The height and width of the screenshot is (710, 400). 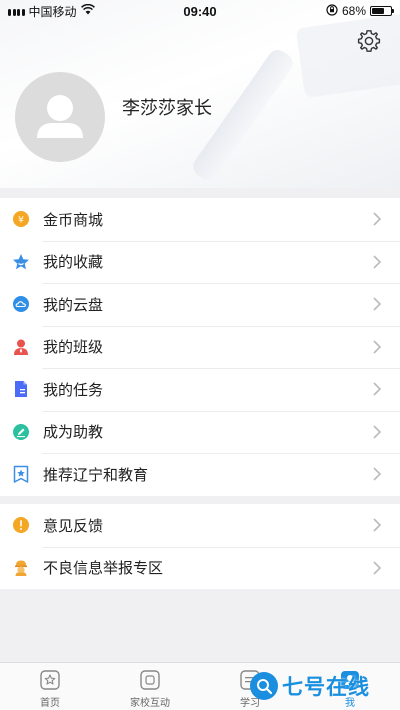 What do you see at coordinates (150, 680) in the screenshot?
I see `interaction-icon` at bounding box center [150, 680].